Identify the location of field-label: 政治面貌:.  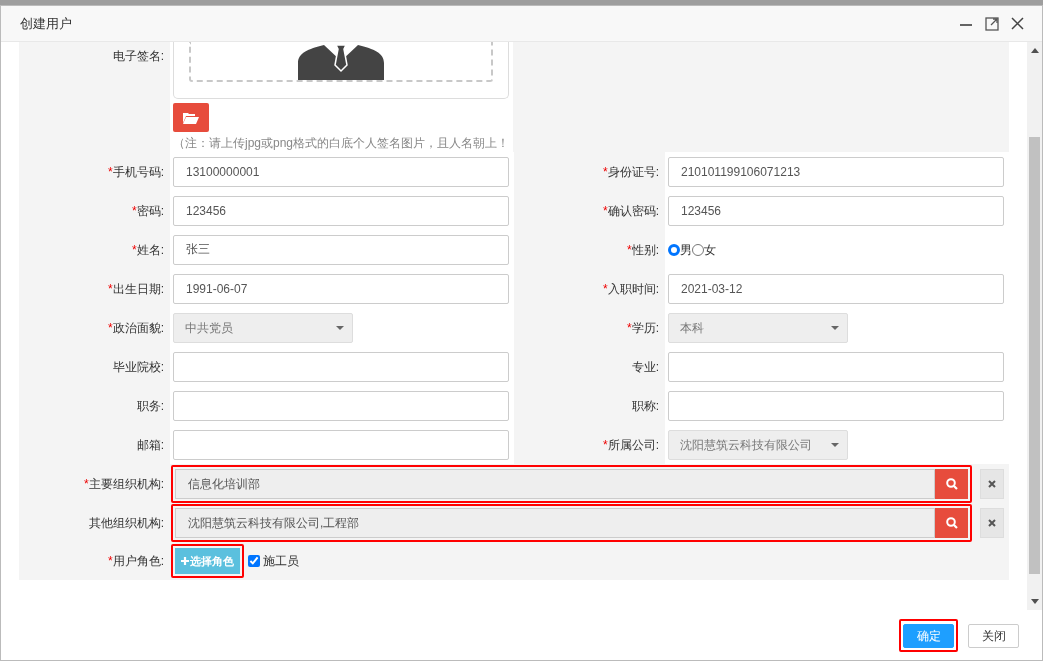
(138, 328).